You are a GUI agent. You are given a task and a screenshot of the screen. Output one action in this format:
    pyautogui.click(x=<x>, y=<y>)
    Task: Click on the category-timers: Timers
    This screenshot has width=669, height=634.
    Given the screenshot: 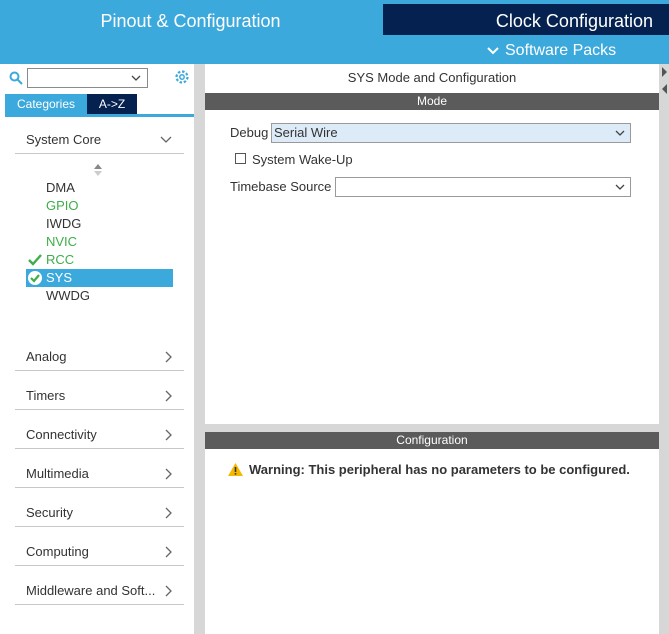 What is the action you would take?
    pyautogui.click(x=99, y=396)
    